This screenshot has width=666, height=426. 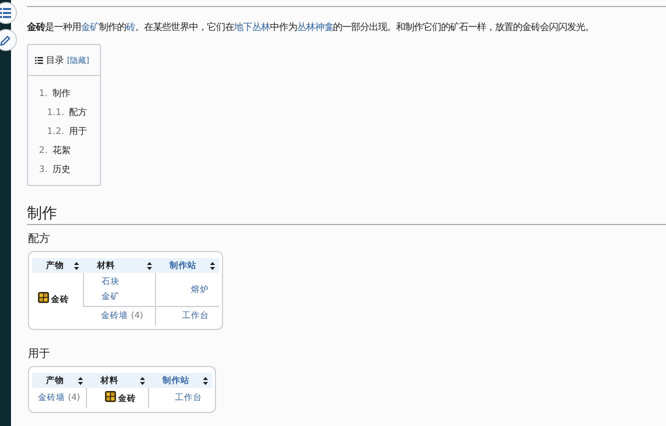 I want to click on column-header: 材料, so click(x=106, y=266).